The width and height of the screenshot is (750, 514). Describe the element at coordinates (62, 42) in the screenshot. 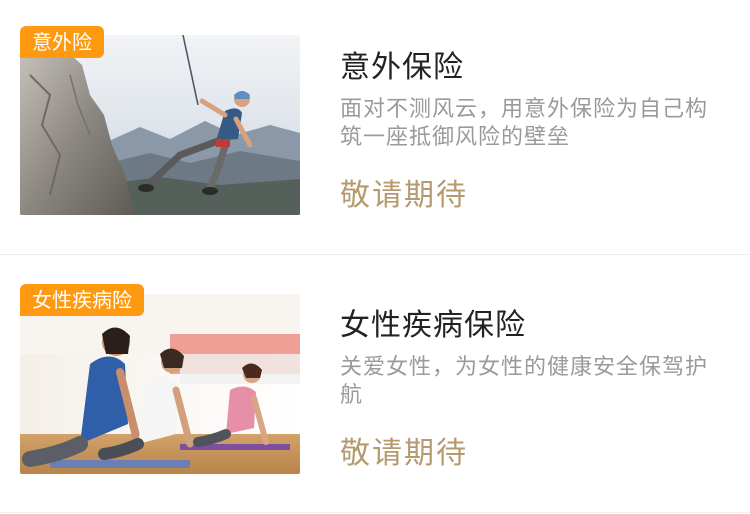

I see `product-badge: 意外险` at that location.